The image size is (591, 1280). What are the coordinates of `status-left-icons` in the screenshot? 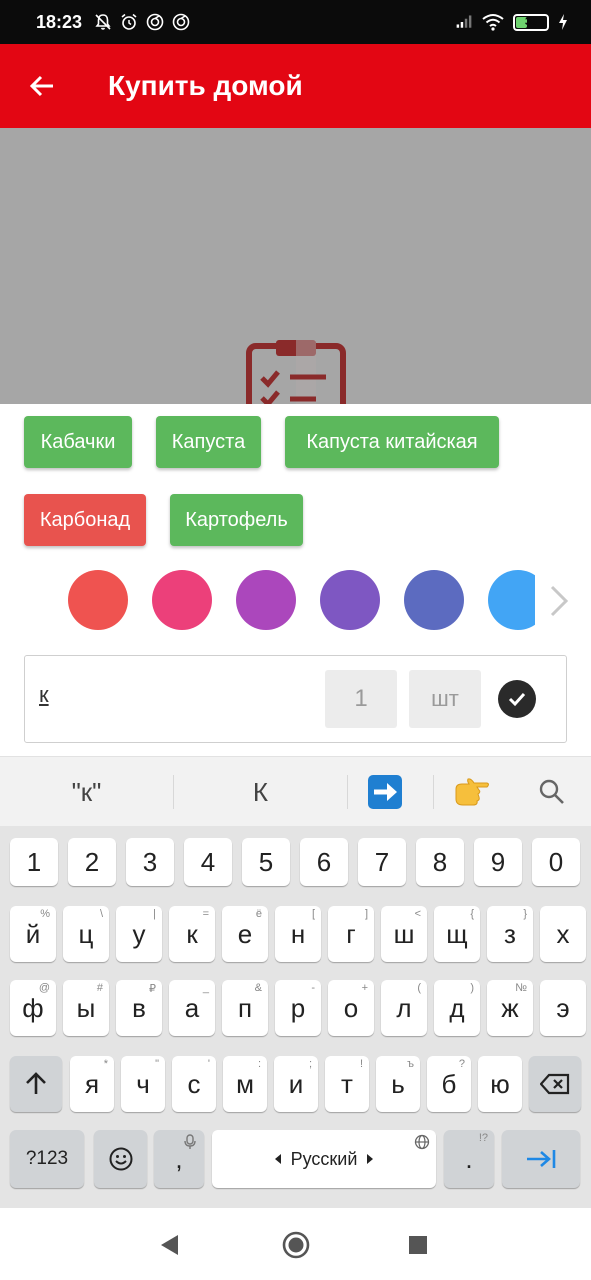 It's located at (142, 22).